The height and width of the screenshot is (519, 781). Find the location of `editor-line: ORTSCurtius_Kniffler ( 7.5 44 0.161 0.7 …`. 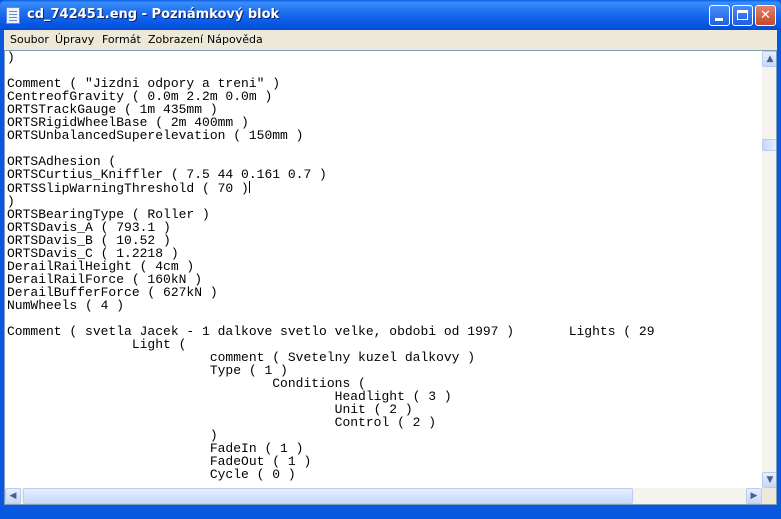

editor-line: ORTSCurtius_Kniffler ( 7.5 44 0.161 0.7 … is located at coordinates (167, 174).